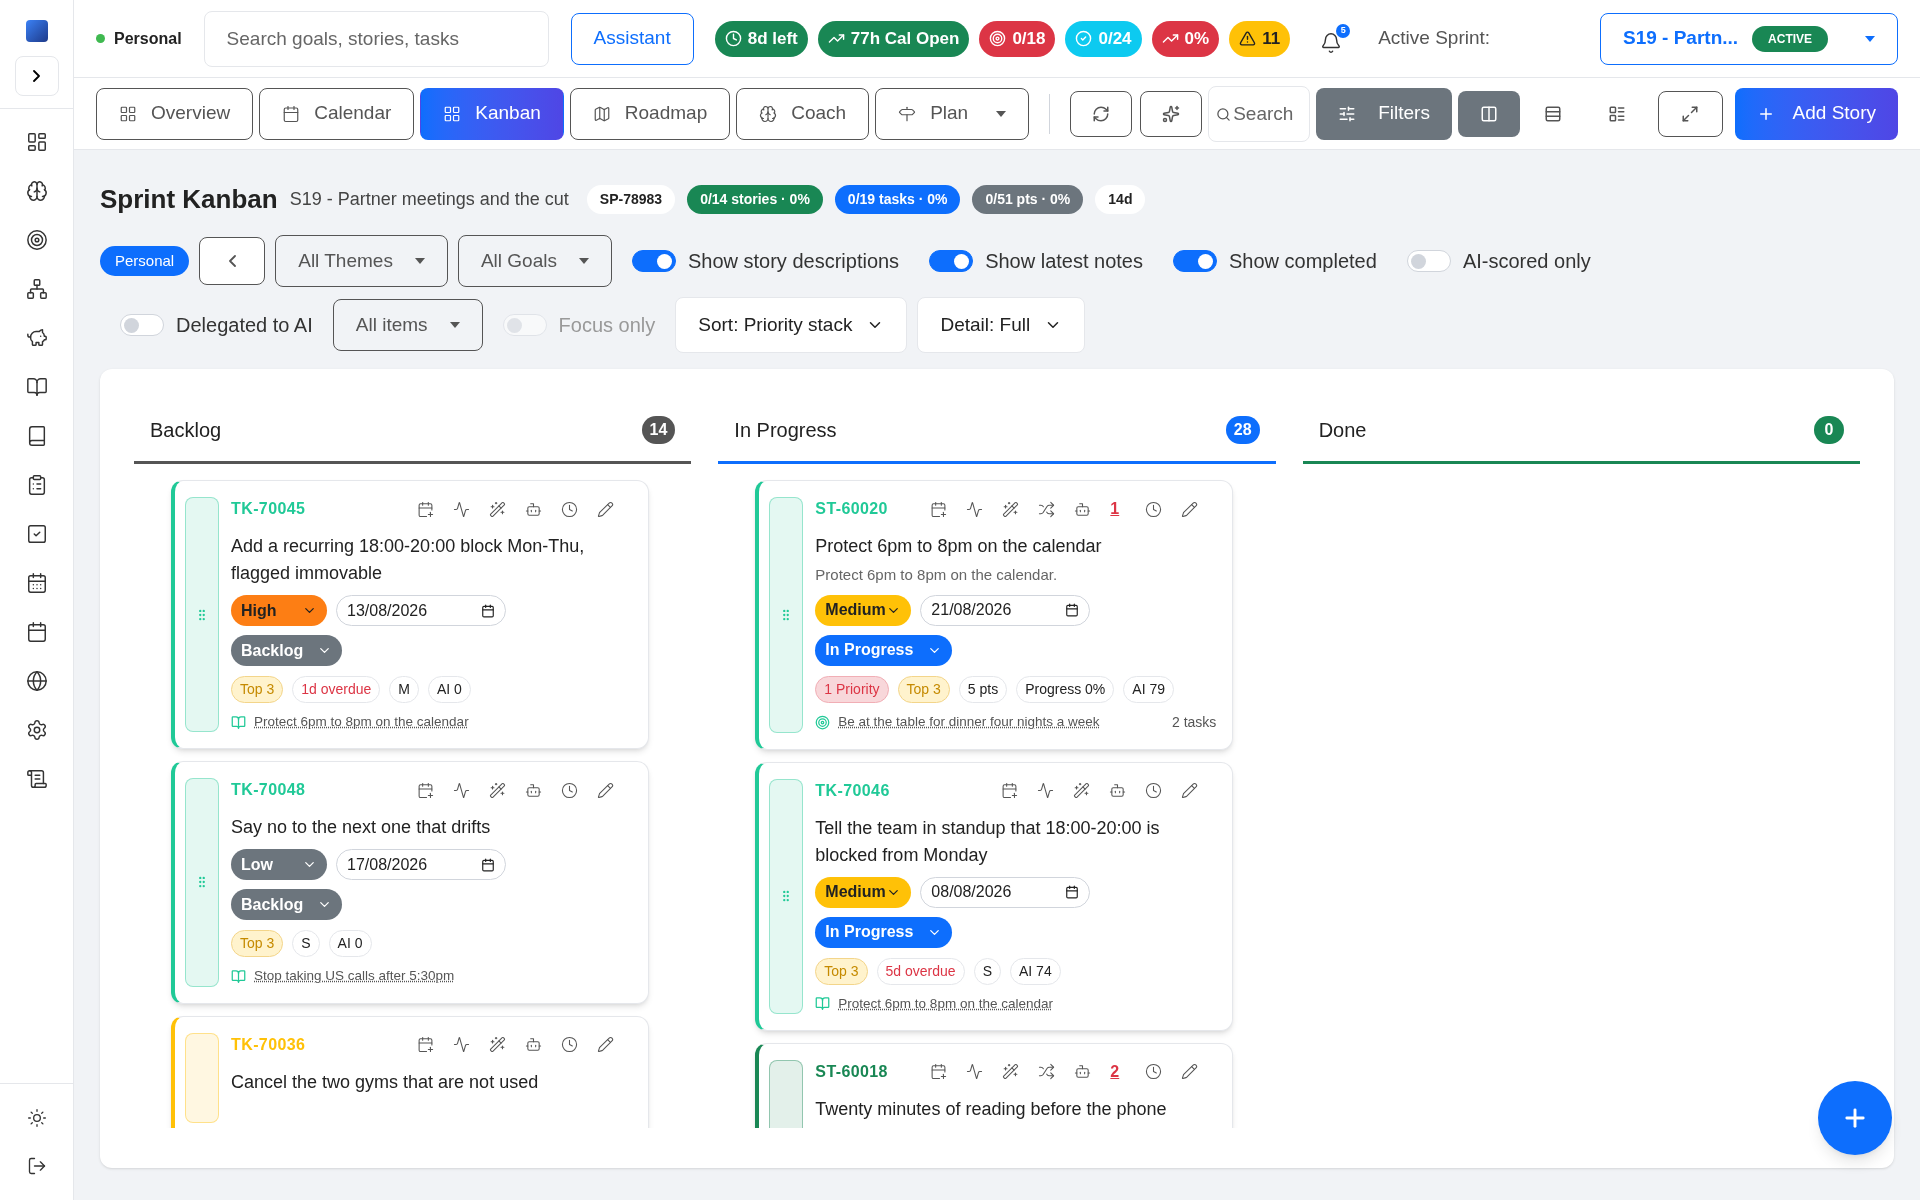  What do you see at coordinates (175, 113) in the screenshot?
I see `view-tab: Overview` at bounding box center [175, 113].